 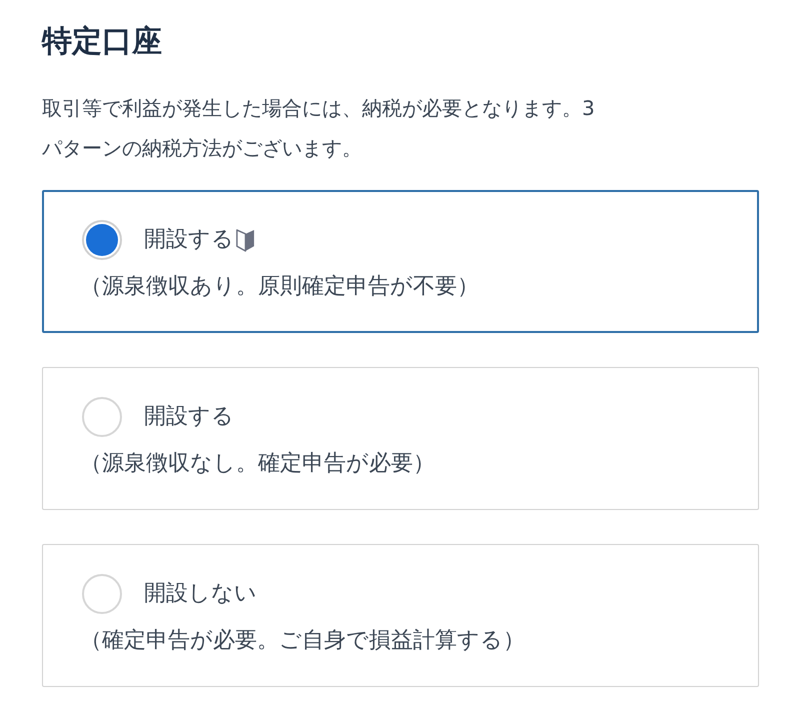 What do you see at coordinates (200, 594) in the screenshot?
I see `option-label: 開設しない` at bounding box center [200, 594].